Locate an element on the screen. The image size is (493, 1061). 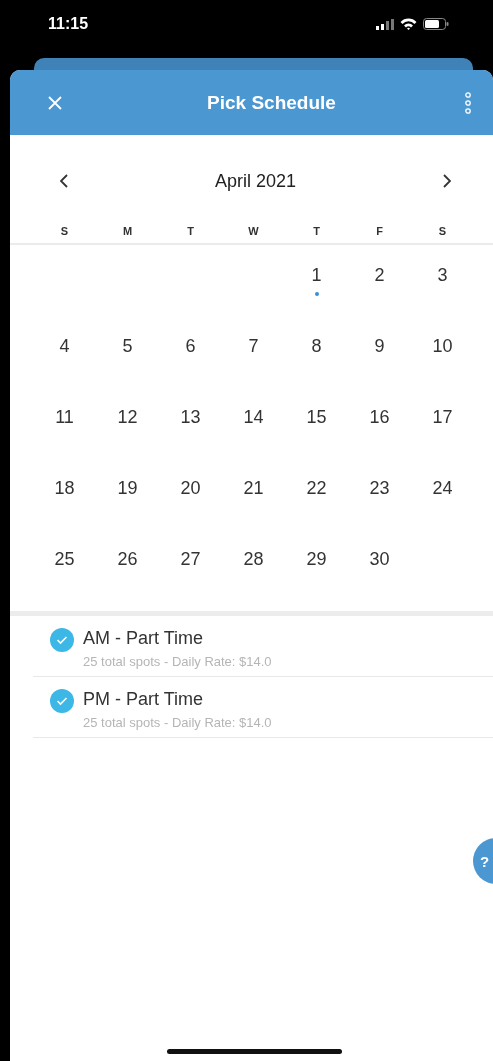
more-button is located at coordinates (468, 102).